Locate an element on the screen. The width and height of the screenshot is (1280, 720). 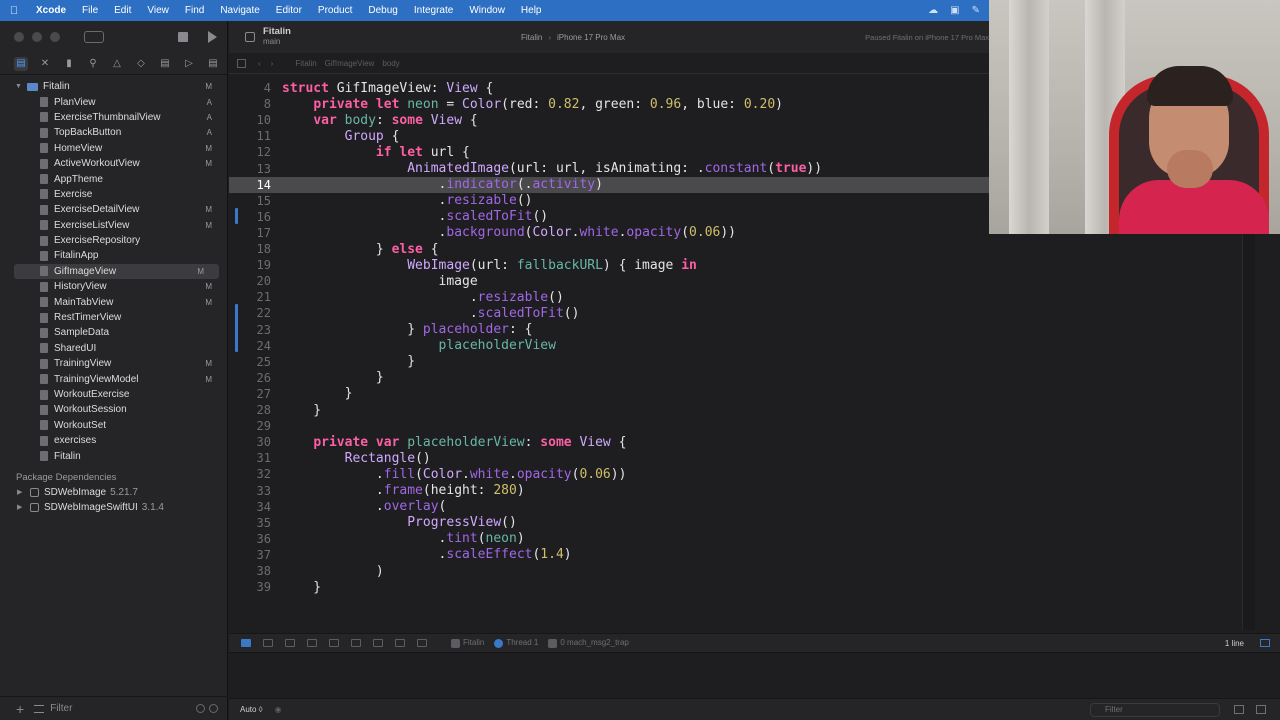
file-item: exercises is located at coordinates (113, 440).